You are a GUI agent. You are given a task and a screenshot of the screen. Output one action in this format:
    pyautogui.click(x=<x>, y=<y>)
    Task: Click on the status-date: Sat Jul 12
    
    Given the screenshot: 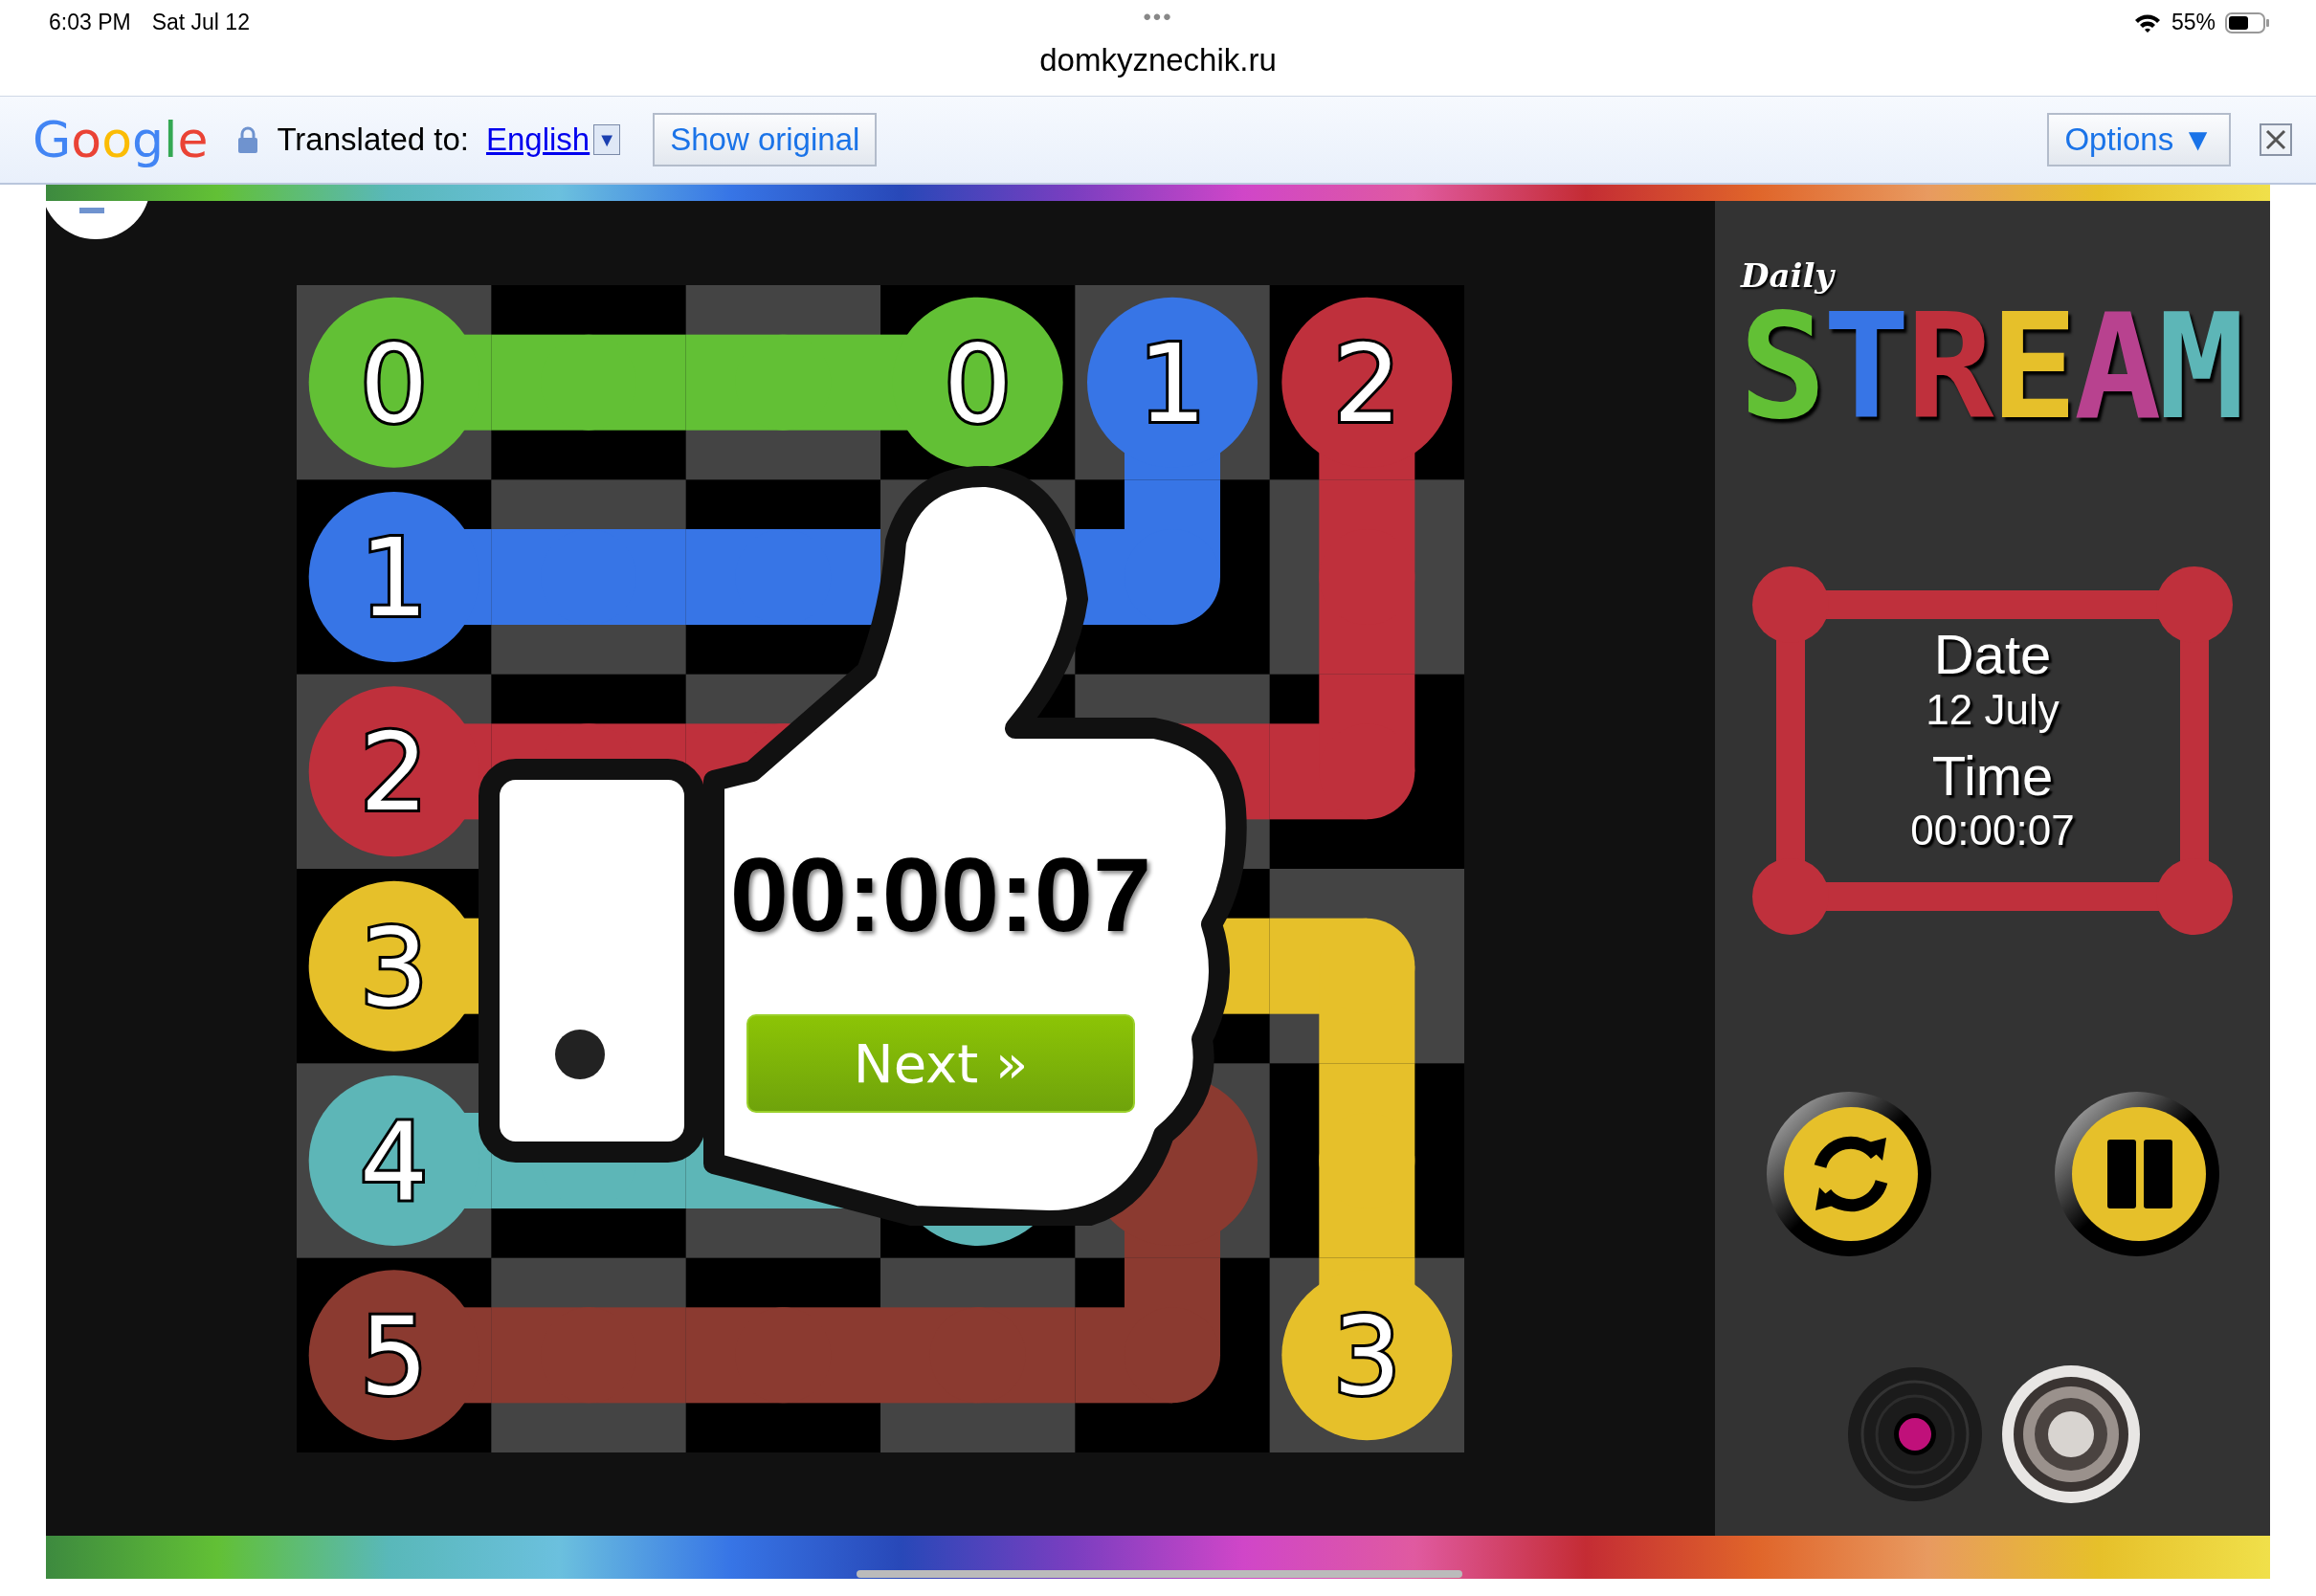 What is the action you would take?
    pyautogui.click(x=200, y=23)
    